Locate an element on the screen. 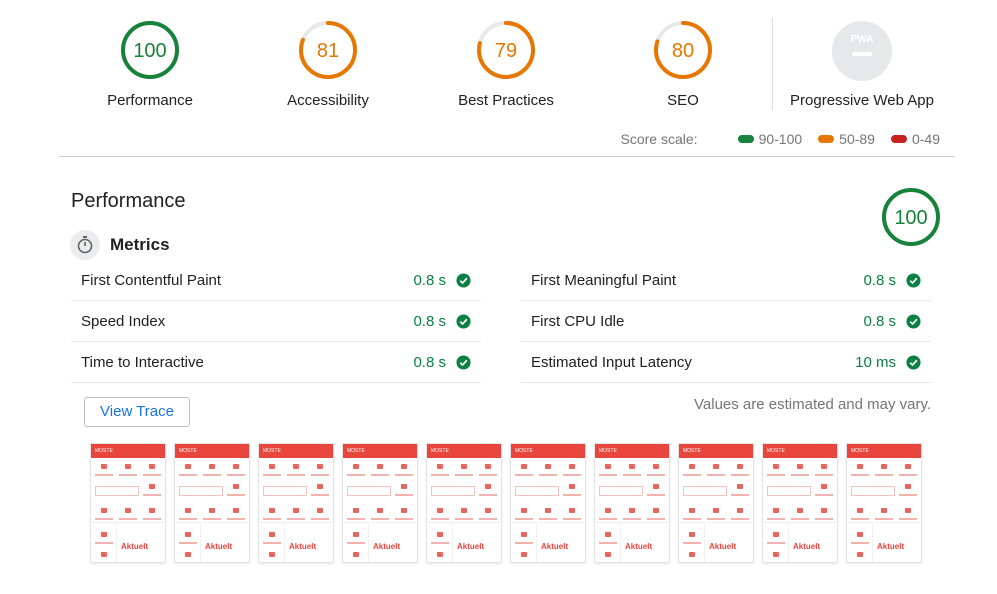  metric-row: Estimated Input Latency 10 ms is located at coordinates (726, 362).